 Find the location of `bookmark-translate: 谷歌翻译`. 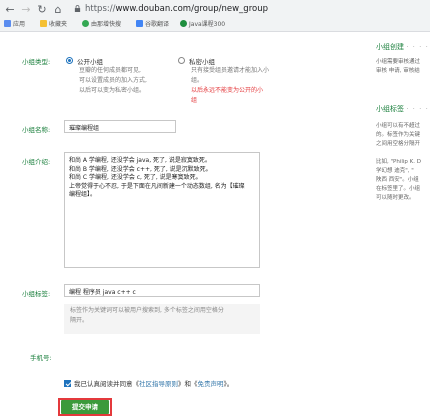

bookmark-translate: 谷歌翻译 is located at coordinates (152, 25).